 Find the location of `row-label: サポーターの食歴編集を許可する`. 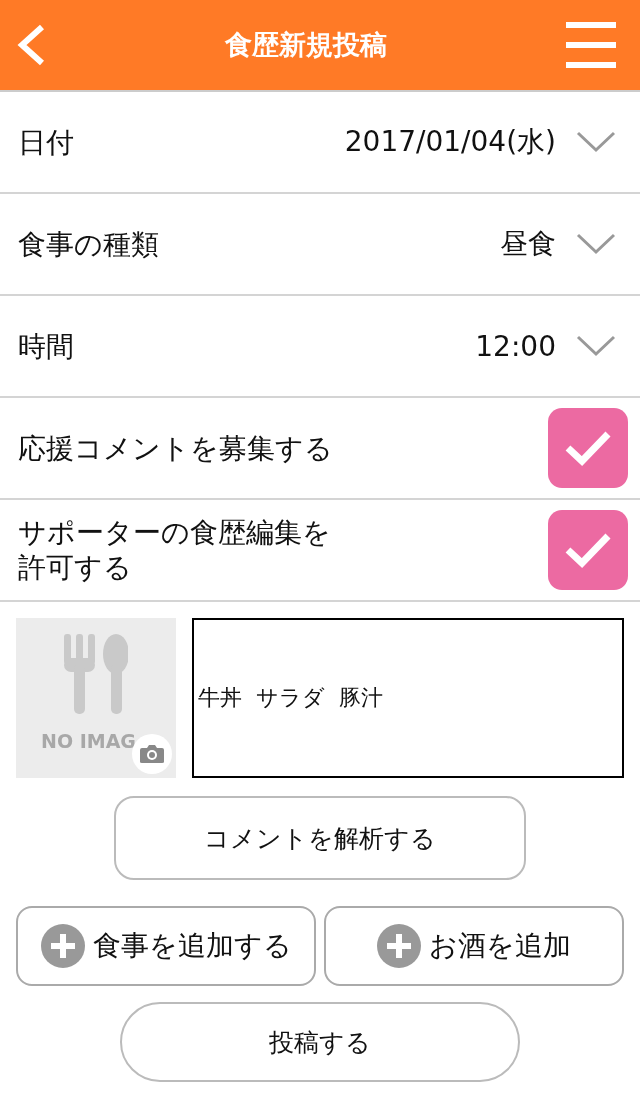

row-label: サポーターの食歴編集を許可する is located at coordinates (175, 550).